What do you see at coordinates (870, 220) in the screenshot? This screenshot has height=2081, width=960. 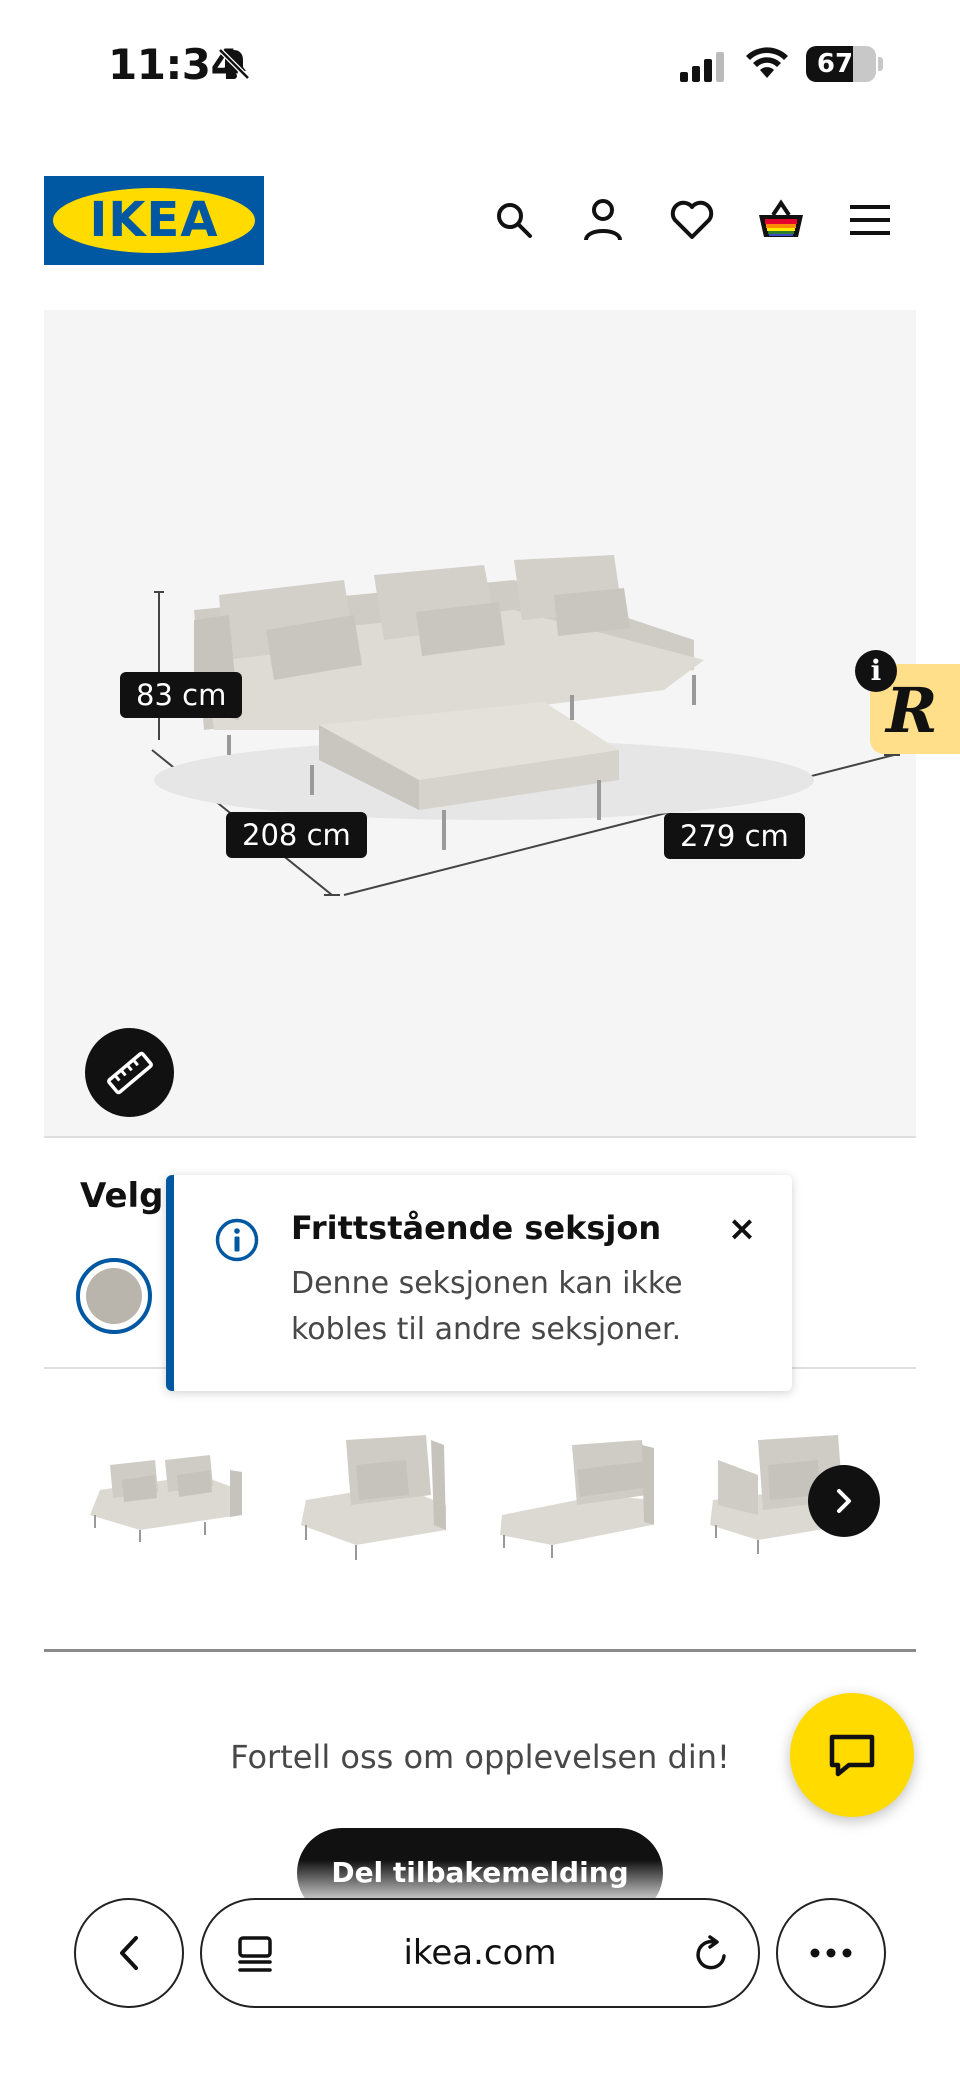 I see `menu-icon` at bounding box center [870, 220].